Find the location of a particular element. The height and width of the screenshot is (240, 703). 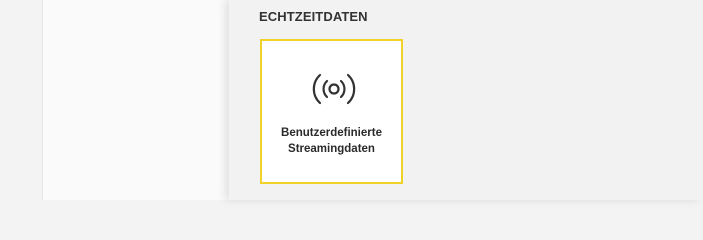

broadcast-signal-icon is located at coordinates (334, 89).